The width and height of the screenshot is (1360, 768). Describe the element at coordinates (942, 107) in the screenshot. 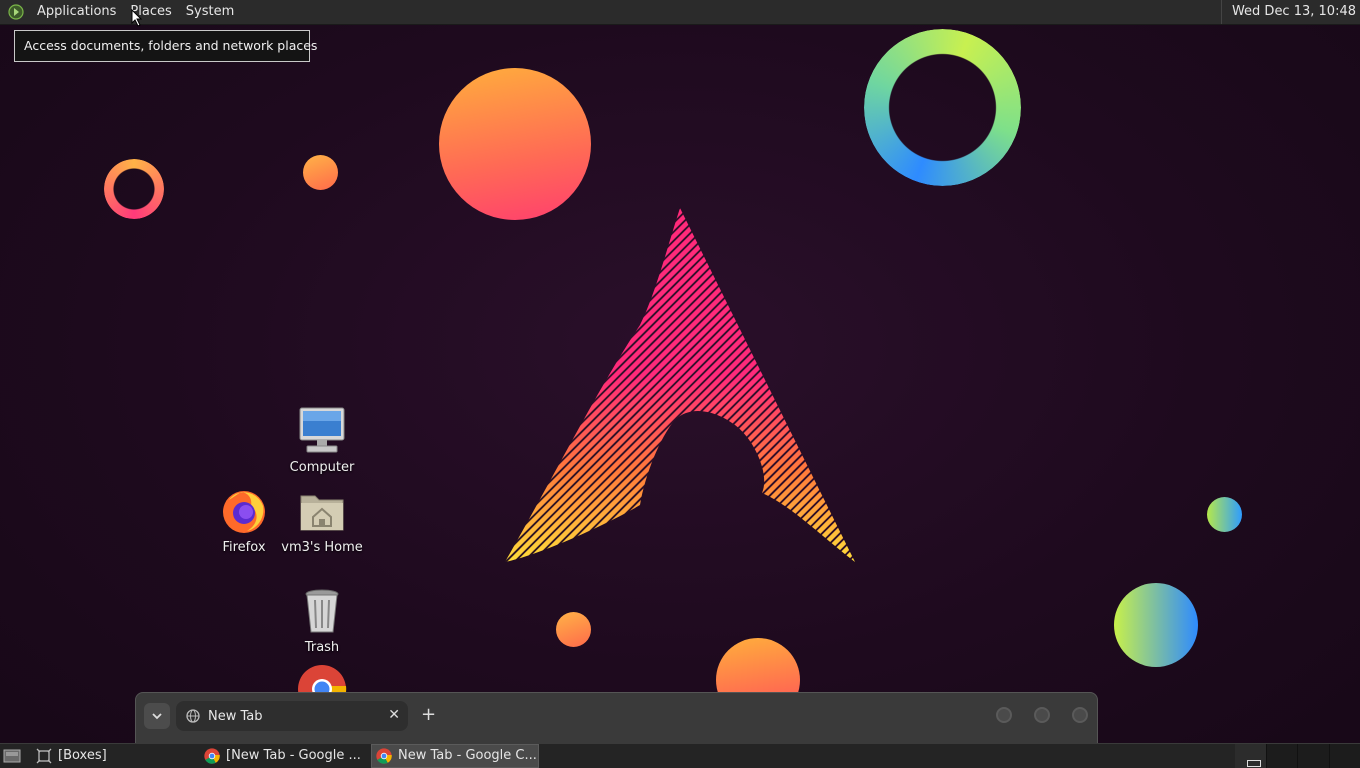

I see `wallpaper-ring-large` at that location.